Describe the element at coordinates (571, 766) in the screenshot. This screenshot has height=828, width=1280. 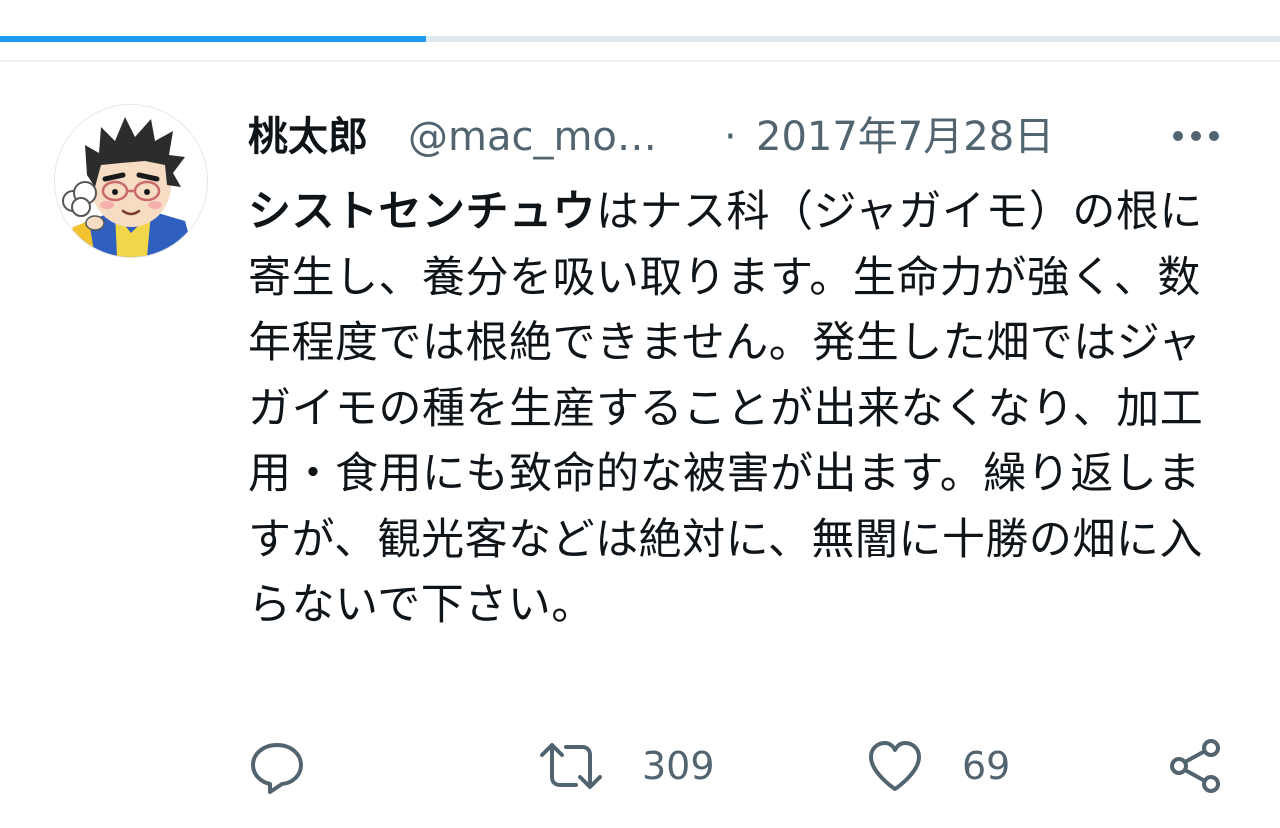
I see `retweet-icon` at that location.